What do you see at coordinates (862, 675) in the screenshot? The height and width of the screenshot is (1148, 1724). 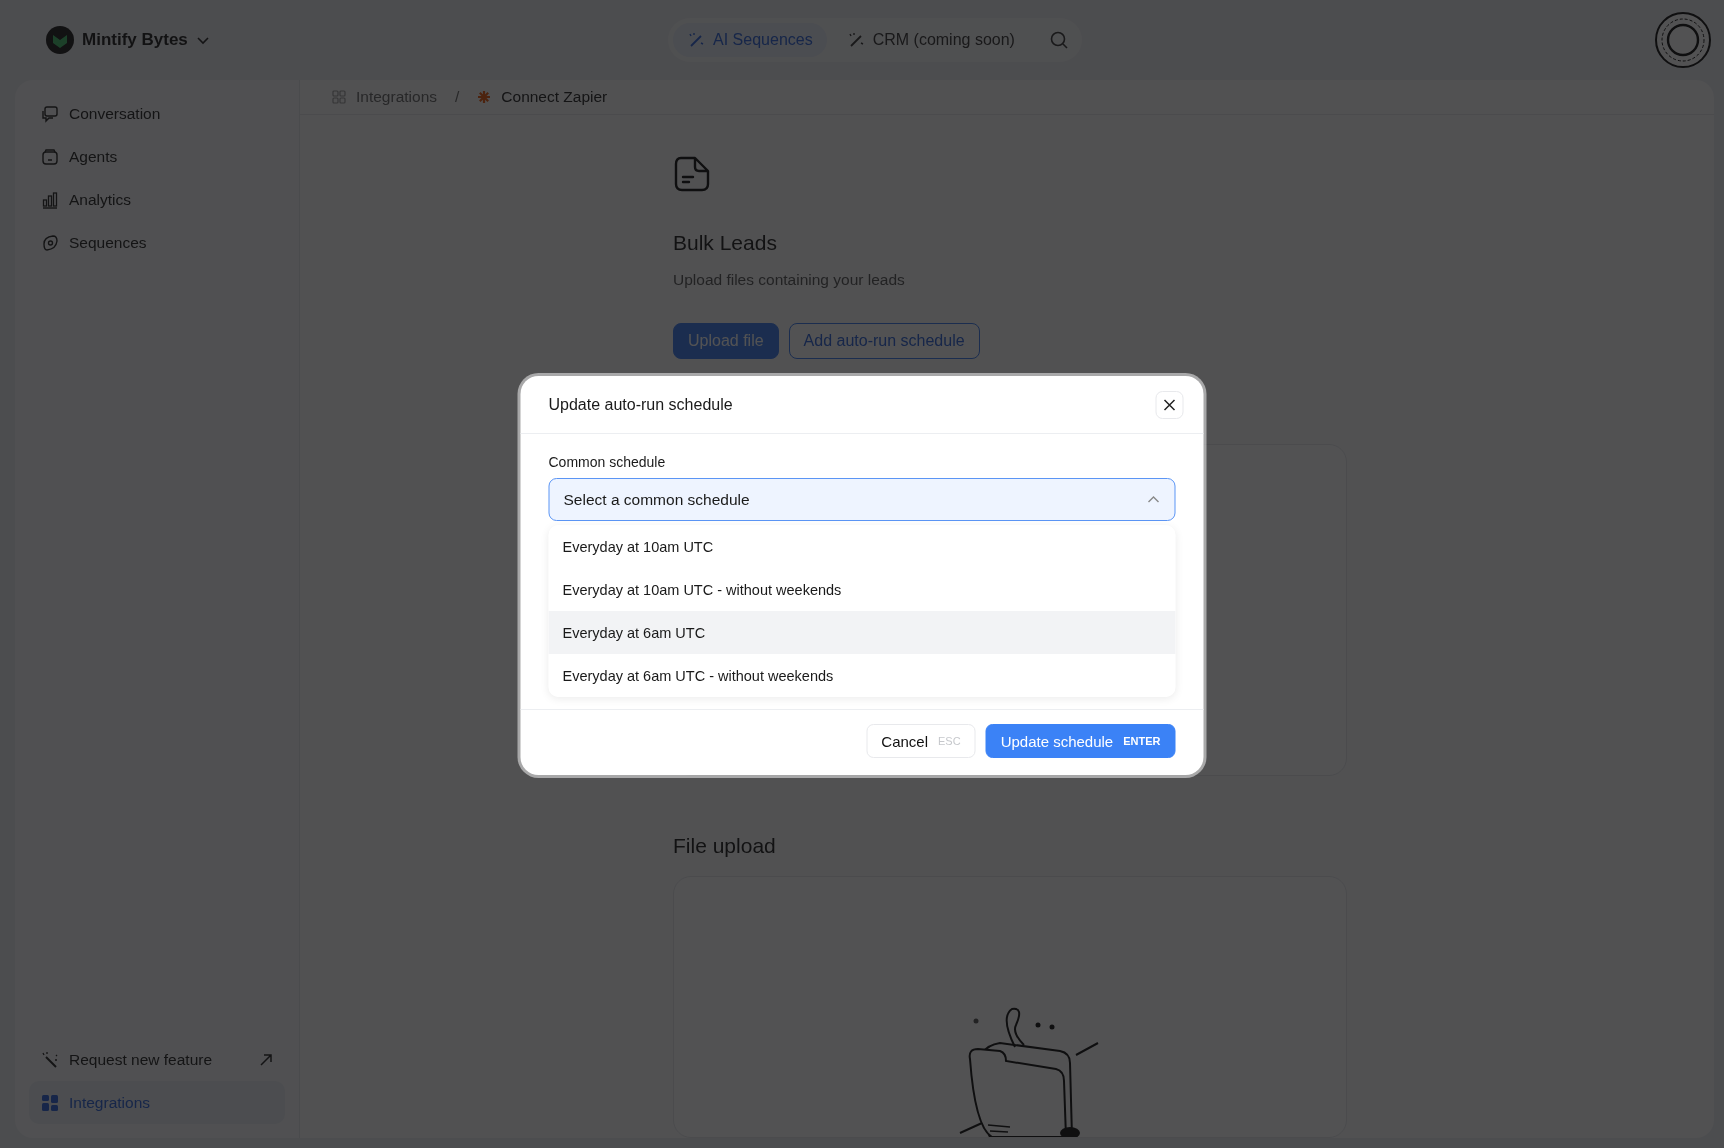 I see `dropdown-option: Everyday at 6am UTC - without weekends` at bounding box center [862, 675].